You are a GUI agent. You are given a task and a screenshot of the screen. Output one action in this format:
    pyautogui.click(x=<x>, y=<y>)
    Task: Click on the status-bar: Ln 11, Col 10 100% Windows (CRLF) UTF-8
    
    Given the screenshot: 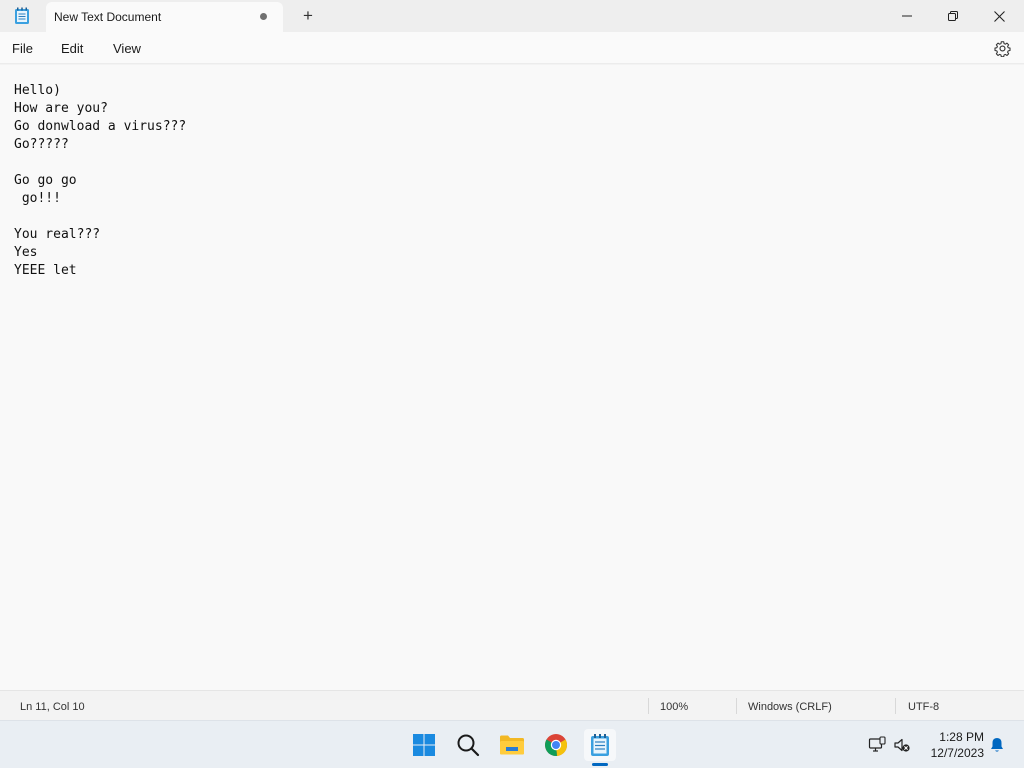 What is the action you would take?
    pyautogui.click(x=512, y=705)
    